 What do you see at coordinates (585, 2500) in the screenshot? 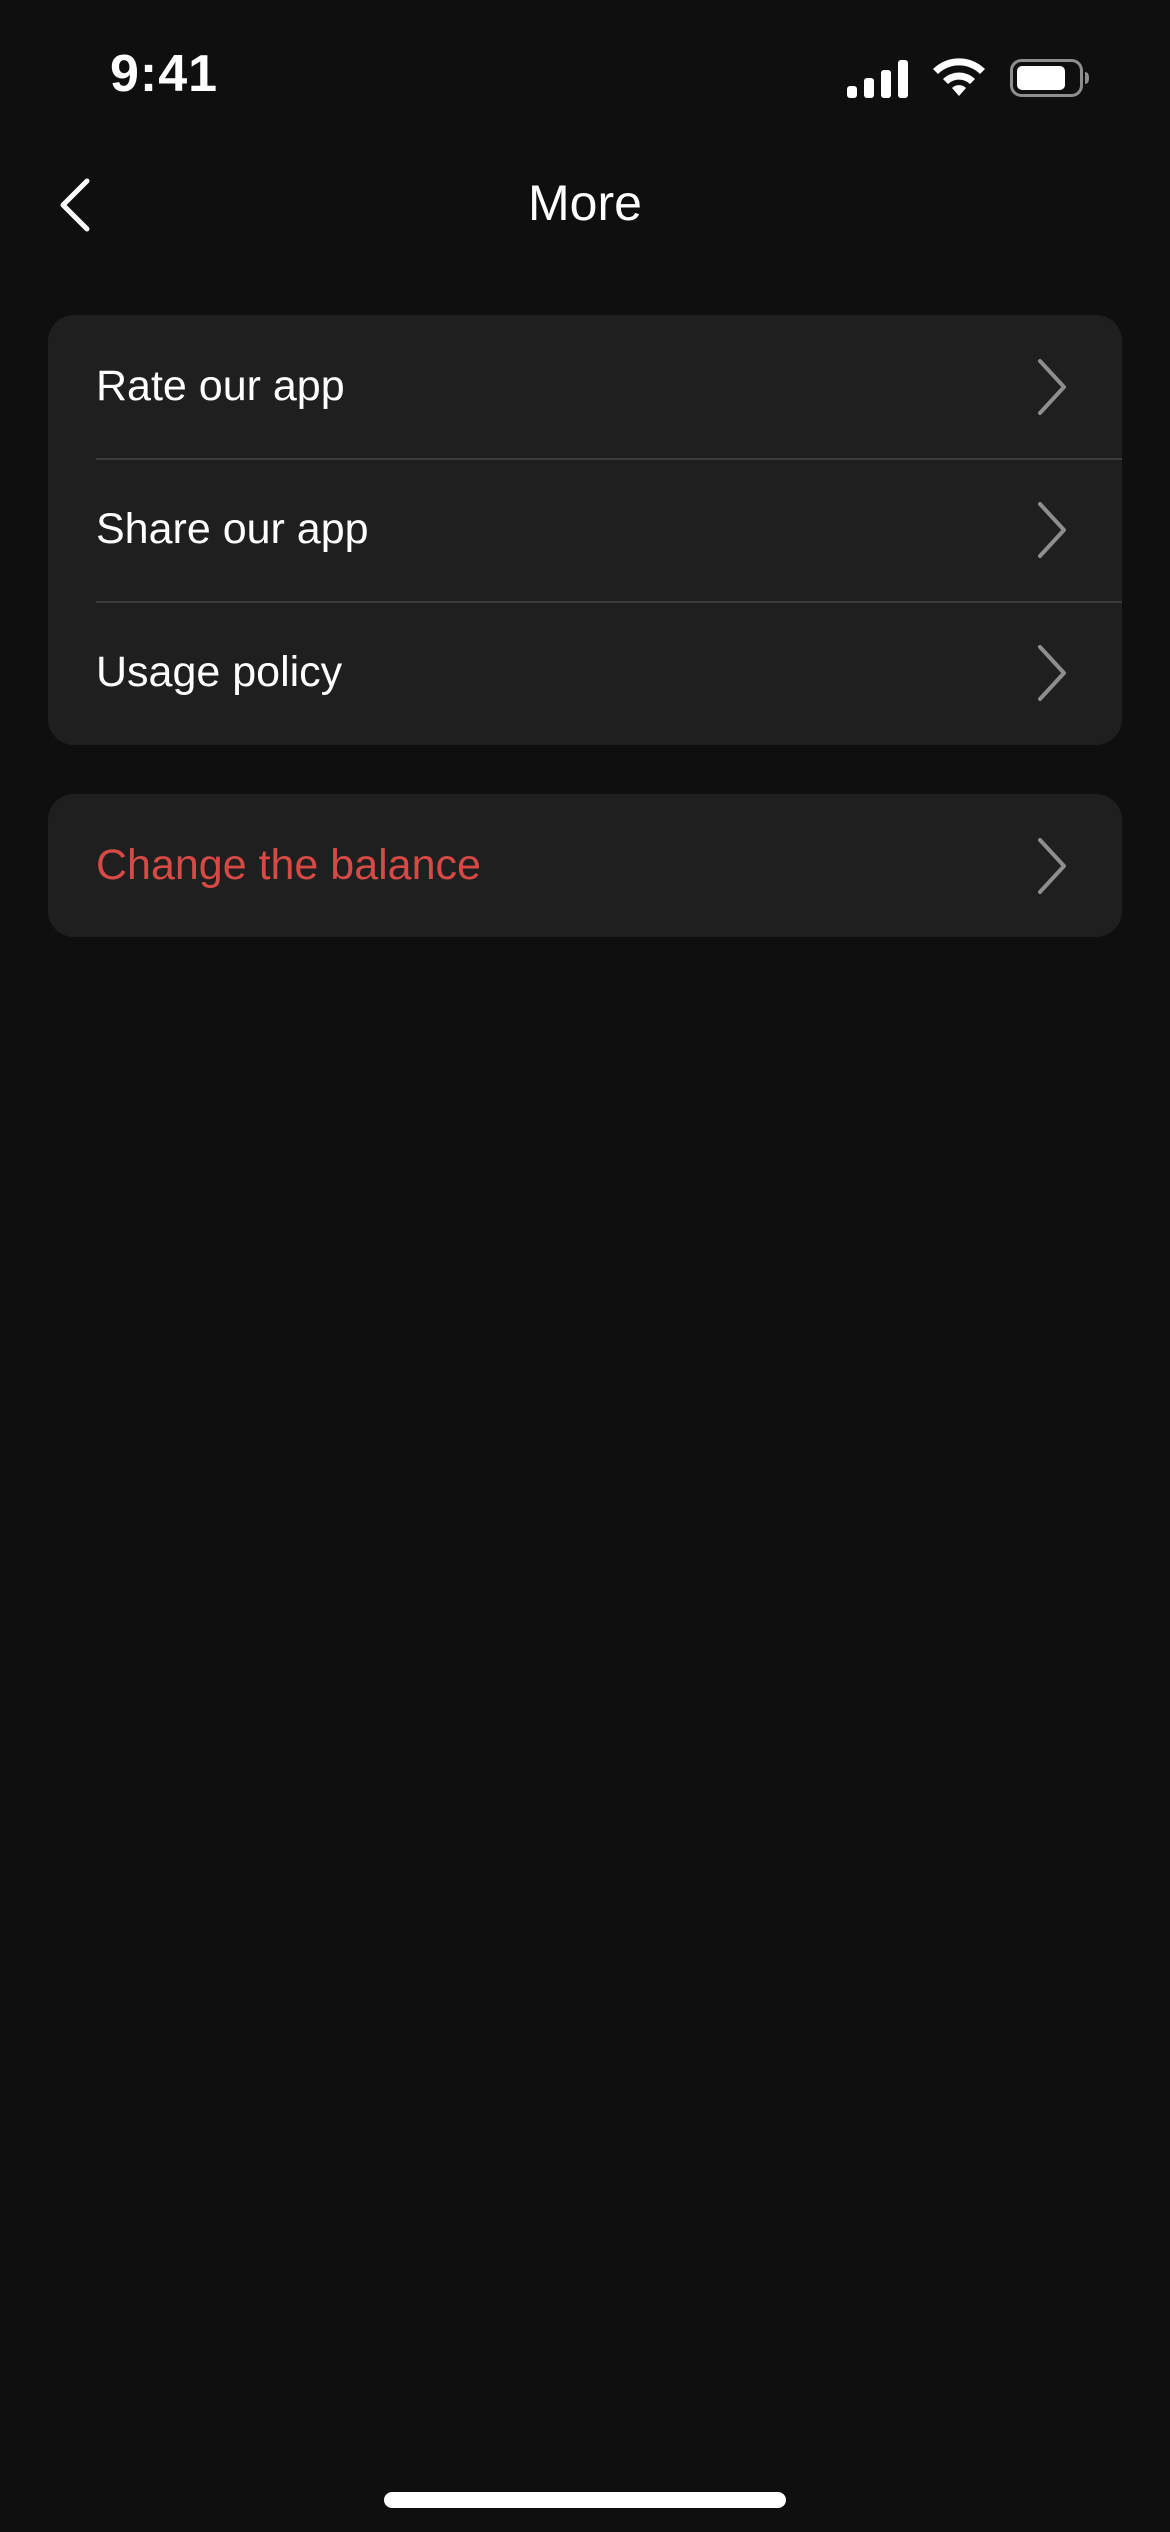
I see `home-indicator` at bounding box center [585, 2500].